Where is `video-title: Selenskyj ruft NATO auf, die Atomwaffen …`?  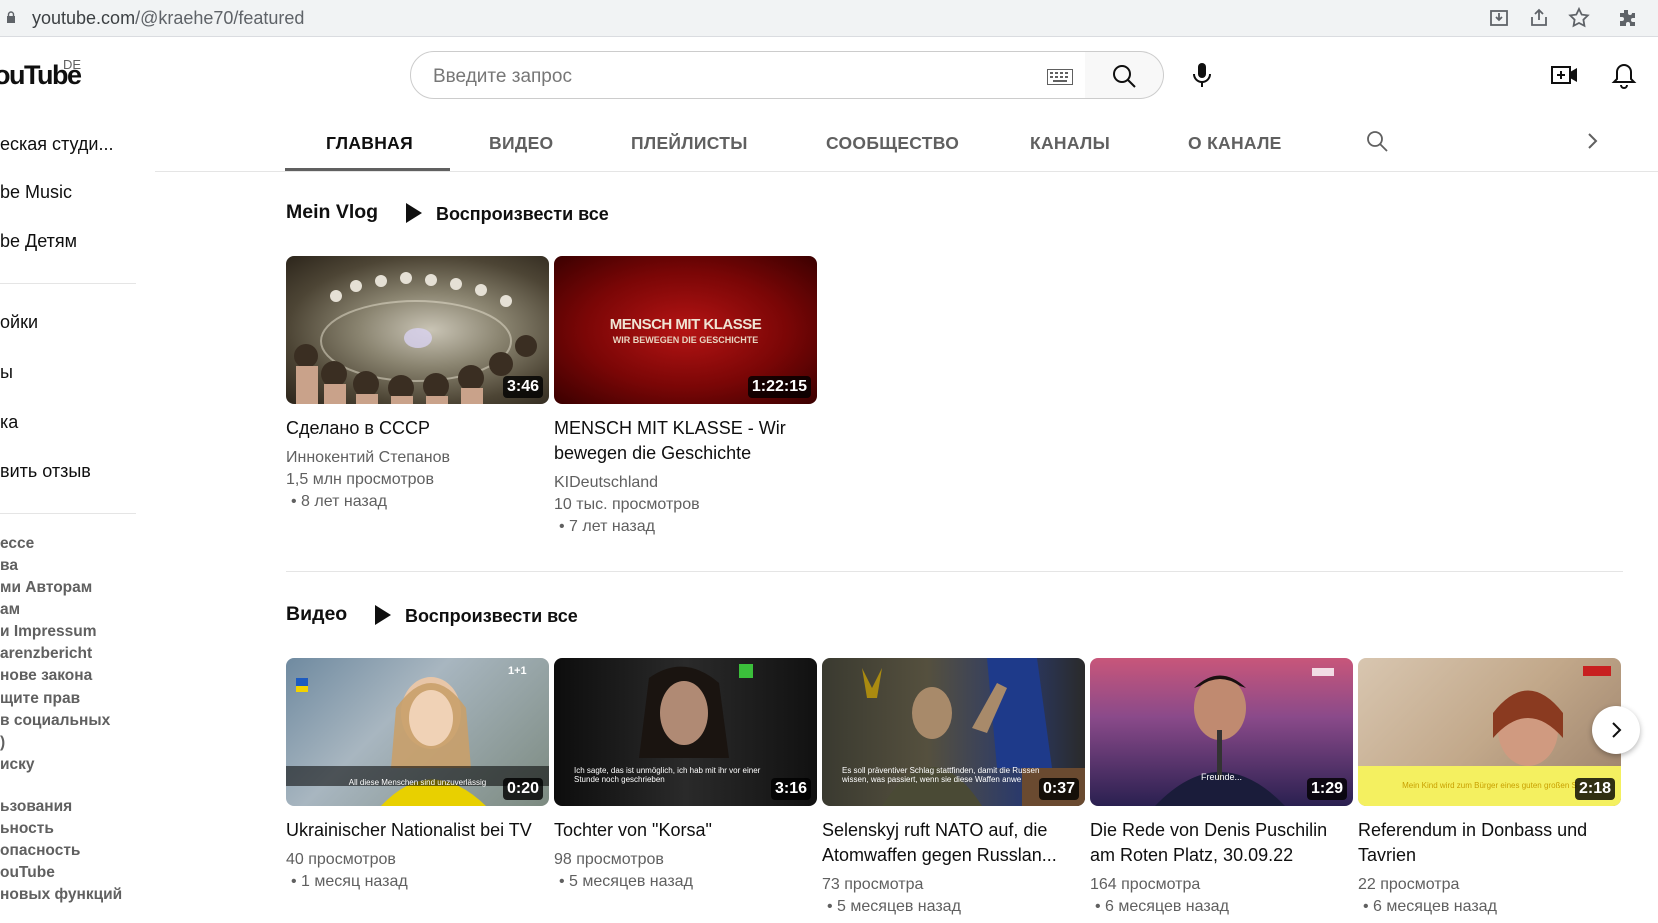 video-title: Selenskyj ruft NATO auf, die Atomwaffen … is located at coordinates (953, 843).